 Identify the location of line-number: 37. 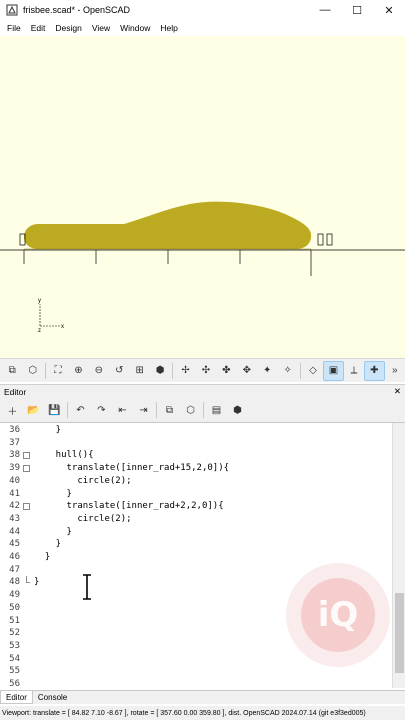
(14, 442).